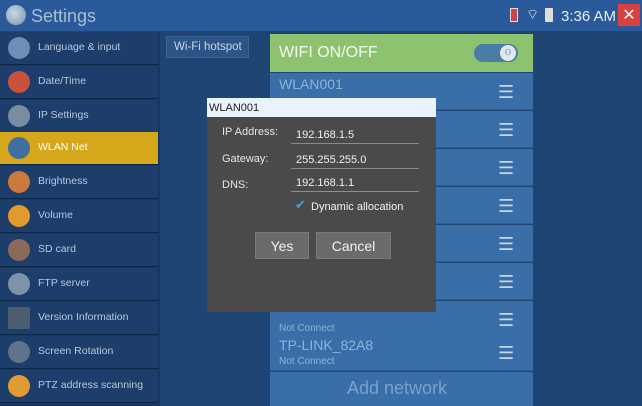  What do you see at coordinates (19, 216) in the screenshot?
I see `volume-icon` at bounding box center [19, 216].